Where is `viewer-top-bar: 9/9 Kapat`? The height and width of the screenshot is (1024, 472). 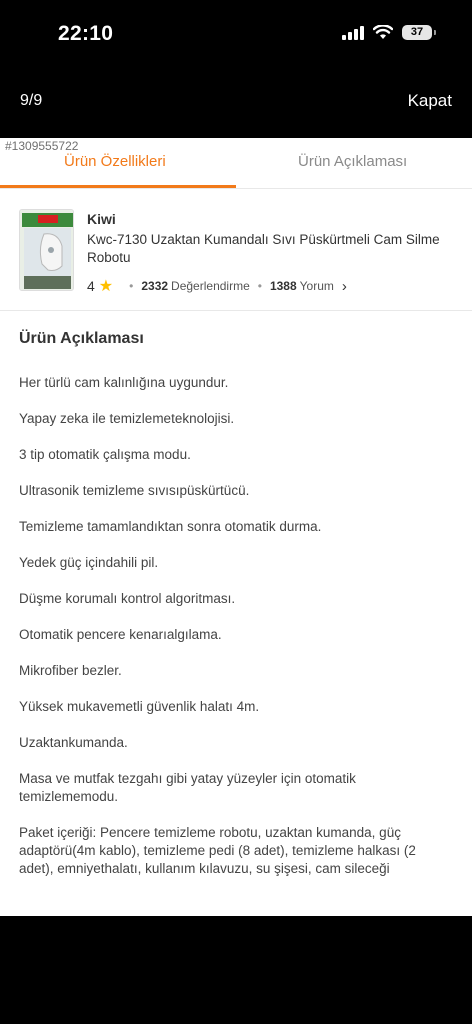
viewer-top-bar: 9/9 Kapat is located at coordinates (236, 105).